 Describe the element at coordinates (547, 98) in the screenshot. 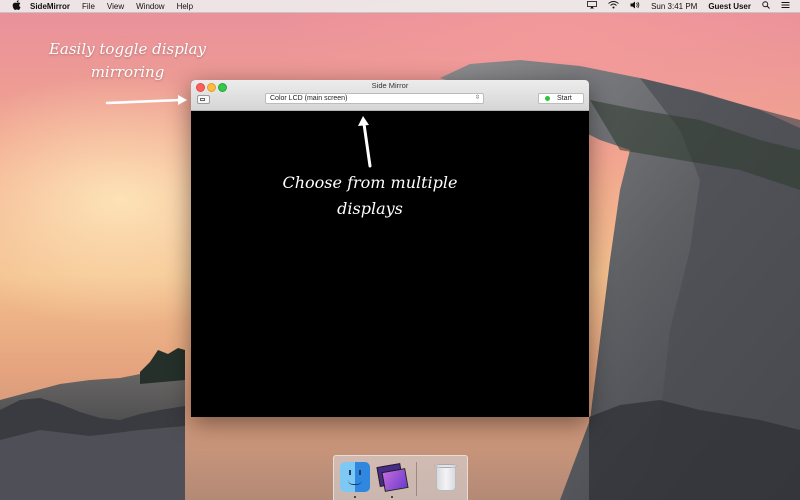

I see `status-dot-icon` at that location.